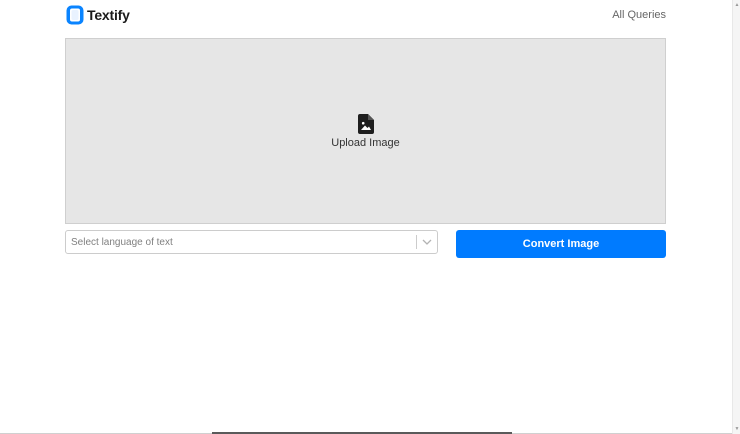  What do you see at coordinates (736, 217) in the screenshot?
I see `vertical-scrollbar: ▲ ▼` at bounding box center [736, 217].